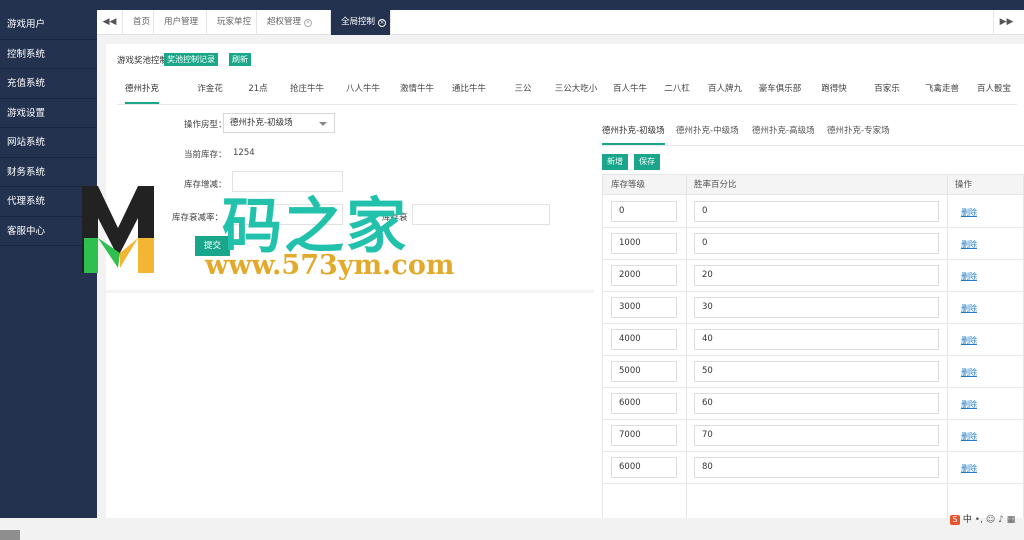 The width and height of the screenshot is (1024, 540). I want to click on win-rate-input: 40, so click(816, 339).